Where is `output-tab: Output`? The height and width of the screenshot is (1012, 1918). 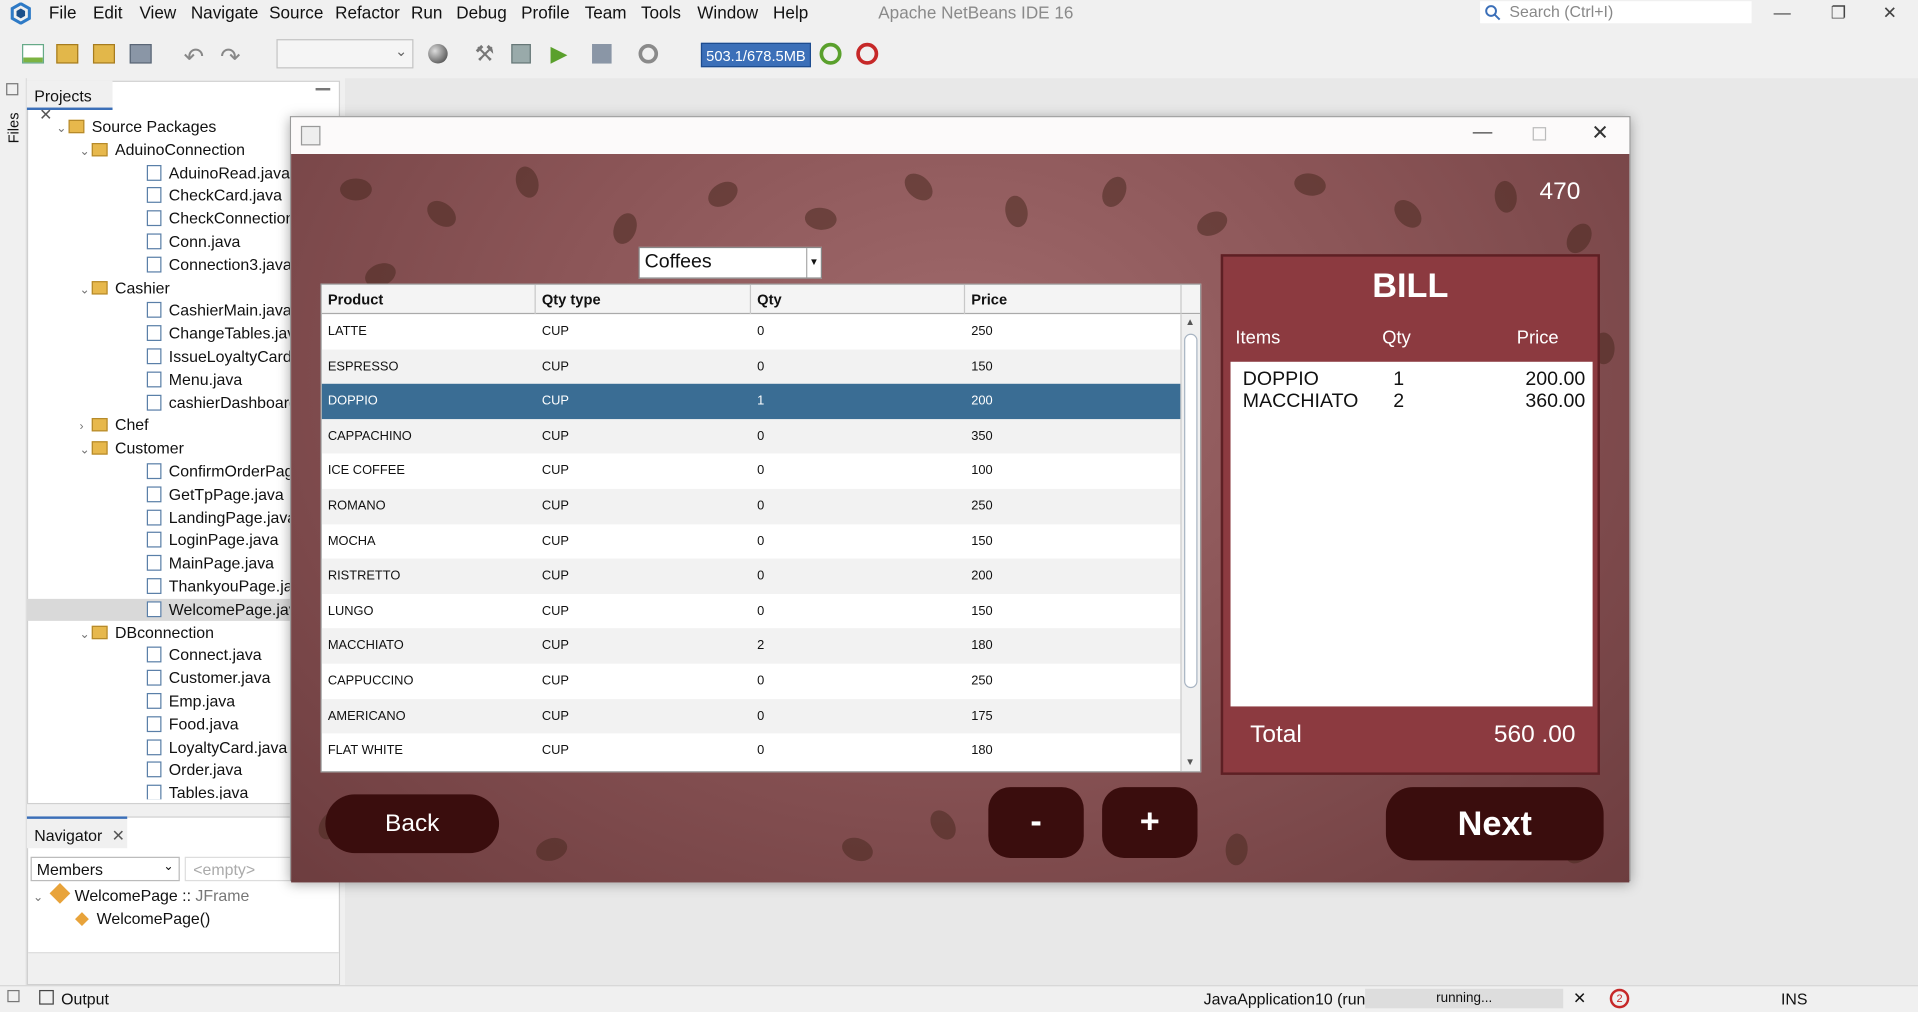
output-tab: Output is located at coordinates (85, 999).